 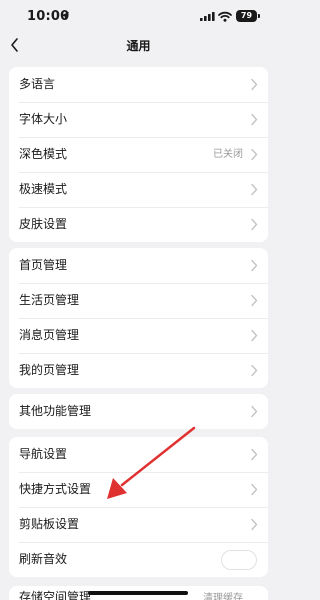 I want to click on clear-cache-hint: 清理缓存, so click(x=223, y=596).